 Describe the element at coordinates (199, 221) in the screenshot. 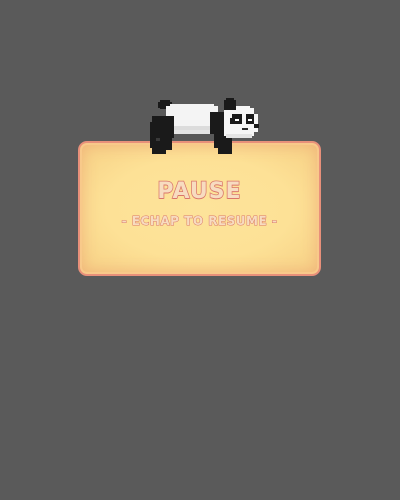

I see `resume-hint: - ECHAP TO RESUME -` at that location.